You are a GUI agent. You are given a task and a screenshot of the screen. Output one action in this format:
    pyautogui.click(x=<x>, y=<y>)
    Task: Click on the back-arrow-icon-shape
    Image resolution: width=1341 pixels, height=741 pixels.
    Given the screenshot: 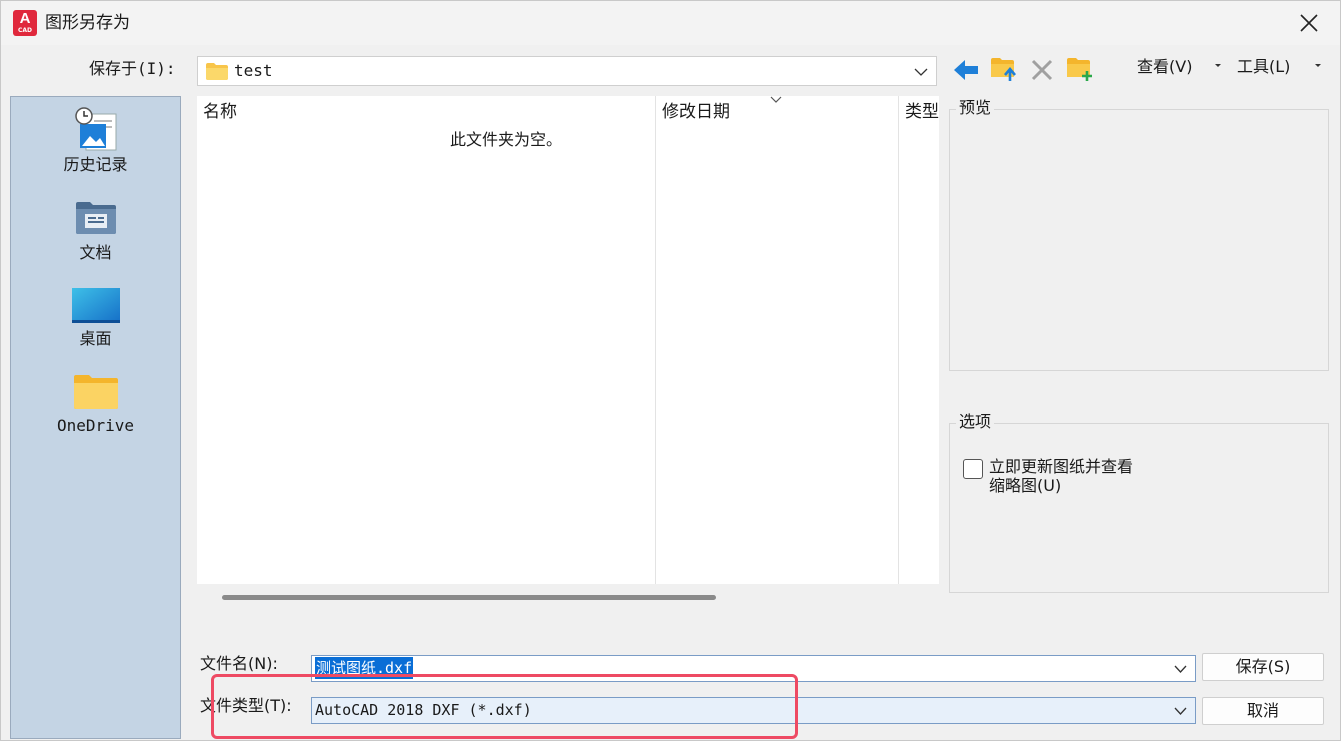 What is the action you would take?
    pyautogui.click(x=966, y=70)
    